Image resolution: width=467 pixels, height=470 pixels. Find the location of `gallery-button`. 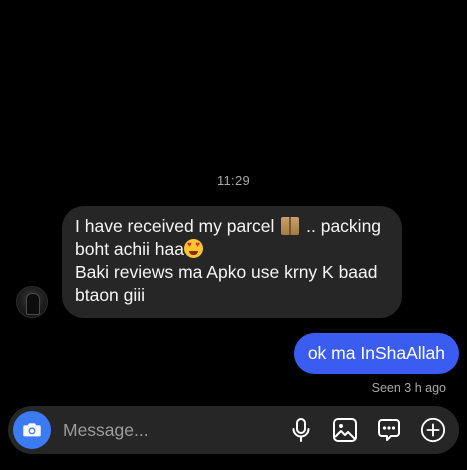

gallery-button is located at coordinates (345, 430).